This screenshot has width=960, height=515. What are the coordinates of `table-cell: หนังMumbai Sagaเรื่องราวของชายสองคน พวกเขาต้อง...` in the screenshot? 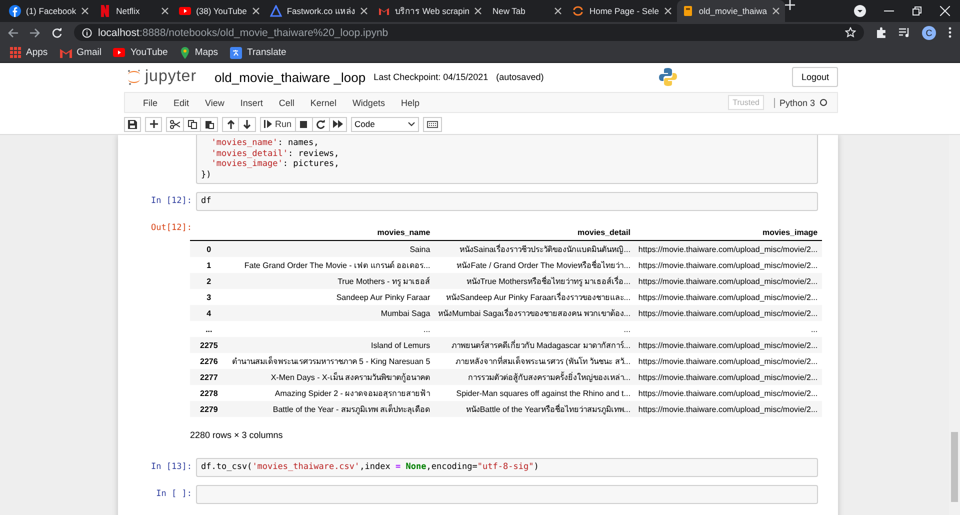 It's located at (534, 313).